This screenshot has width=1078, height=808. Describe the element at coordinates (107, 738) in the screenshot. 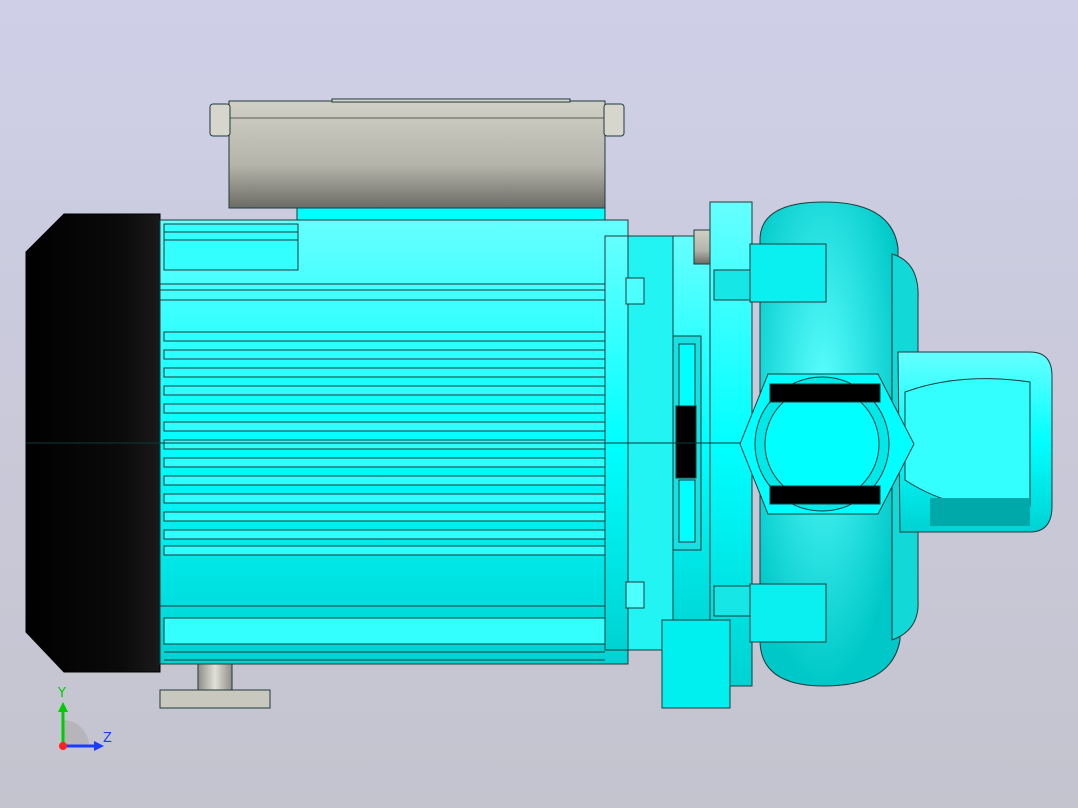

I see `z-axis-label: Z` at that location.